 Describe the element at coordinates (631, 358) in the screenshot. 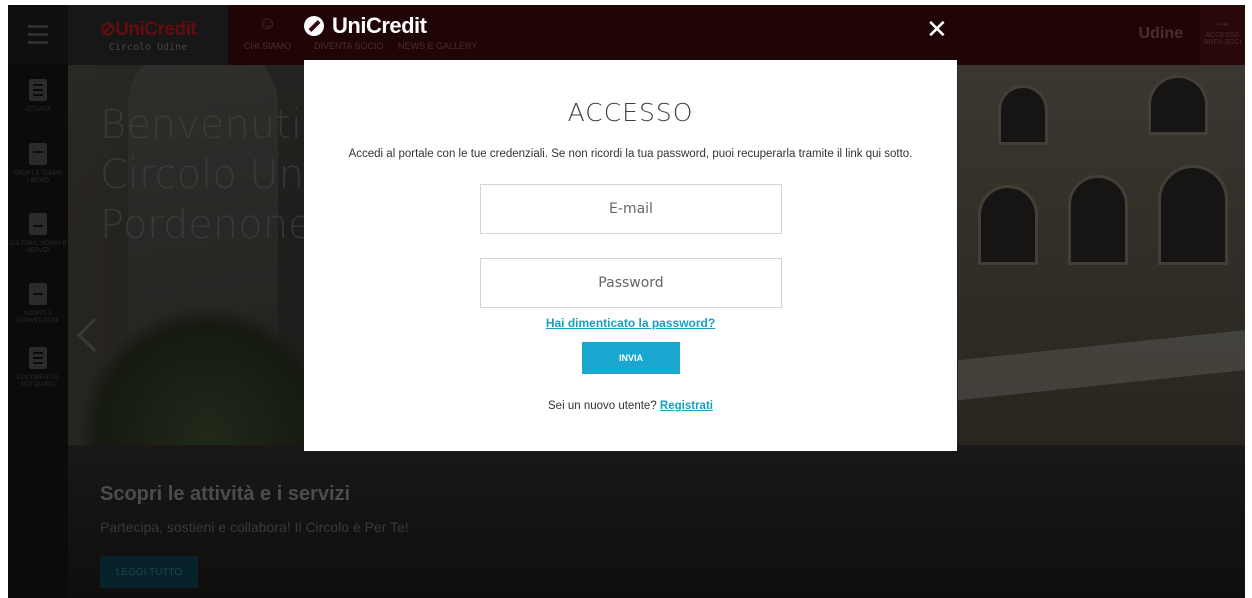

I see `submit-button: INVIA` at that location.